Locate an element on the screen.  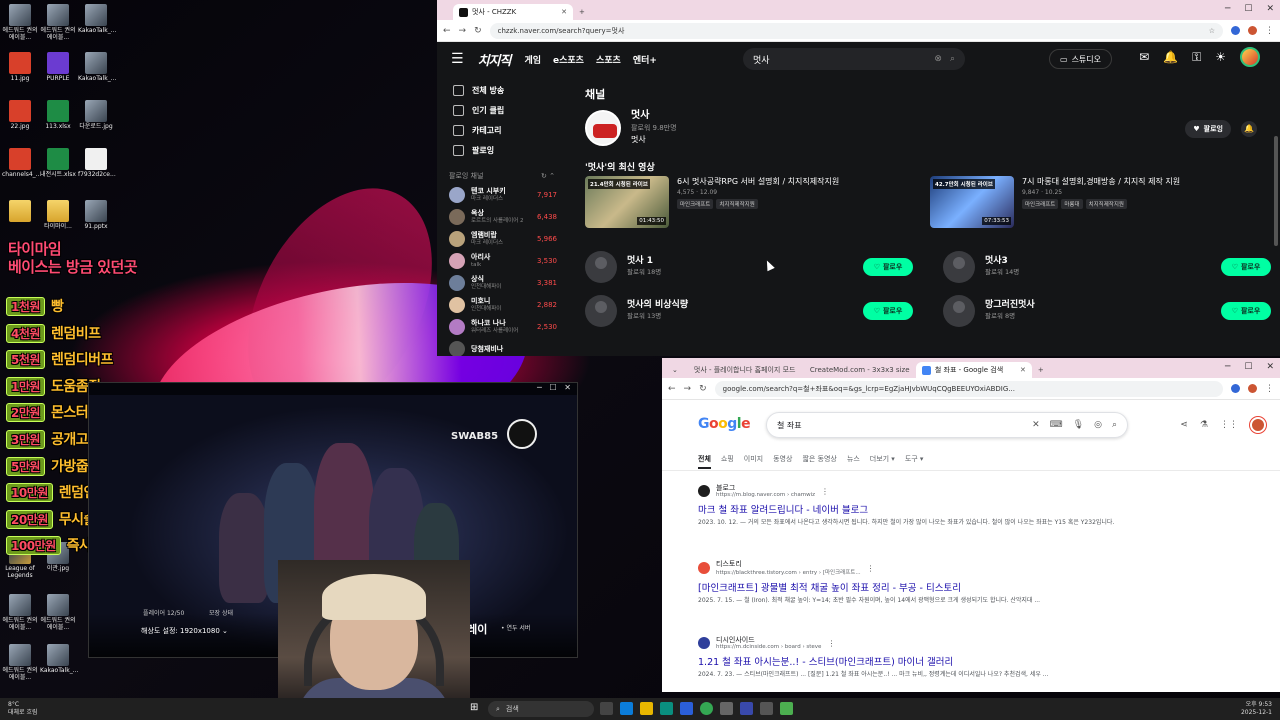
video-thumbnail: 21.4만회 시청된 라이브 01:43:50 is located at coordinates (627, 202).